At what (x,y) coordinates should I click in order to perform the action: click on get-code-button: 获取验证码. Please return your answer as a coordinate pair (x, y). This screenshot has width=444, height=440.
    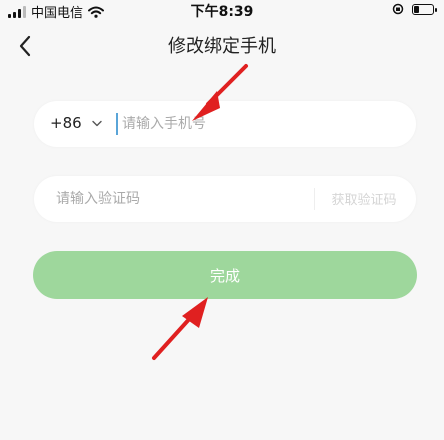
    Looking at the image, I should click on (364, 198).